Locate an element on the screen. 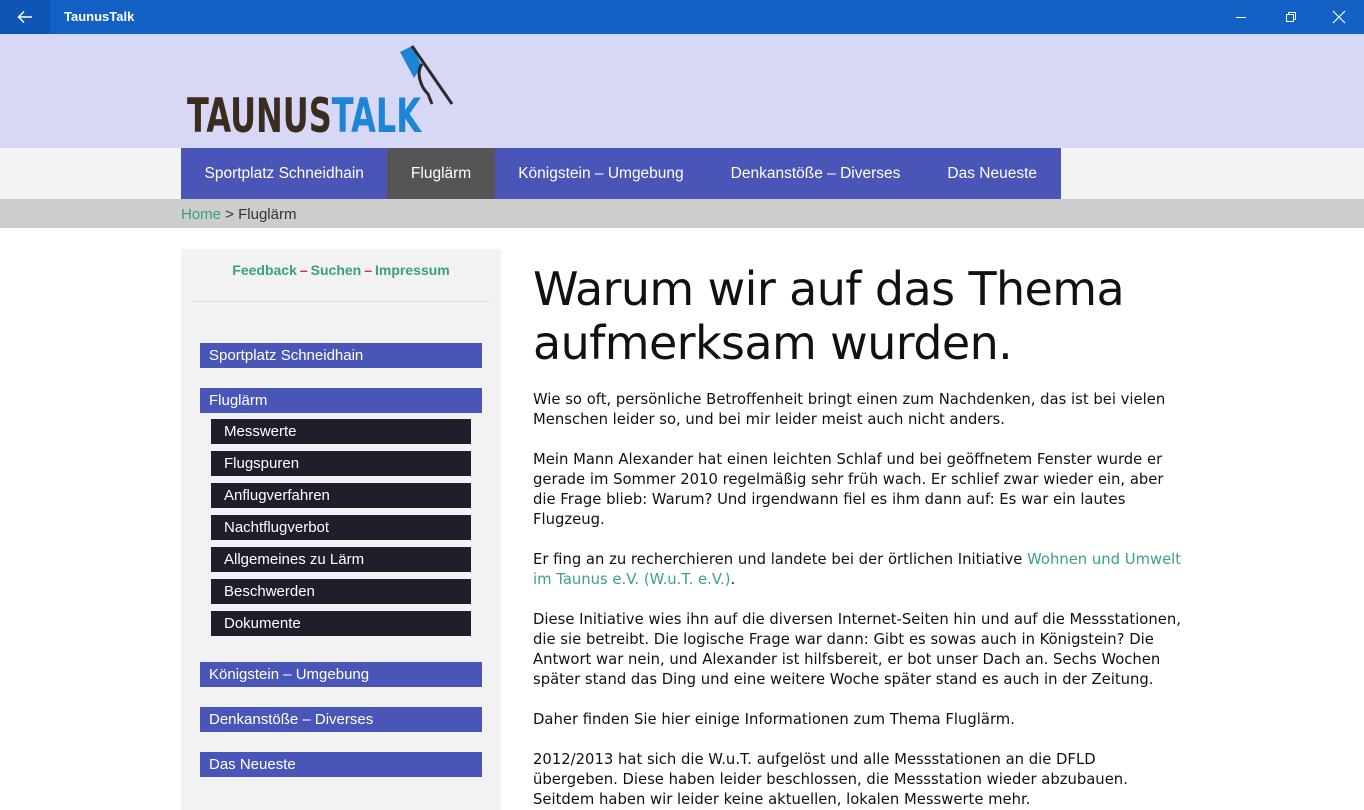 The width and height of the screenshot is (1364, 810). sidebar-subitem-nachtflugverbot: Nachtflugverbot is located at coordinates (341, 527).